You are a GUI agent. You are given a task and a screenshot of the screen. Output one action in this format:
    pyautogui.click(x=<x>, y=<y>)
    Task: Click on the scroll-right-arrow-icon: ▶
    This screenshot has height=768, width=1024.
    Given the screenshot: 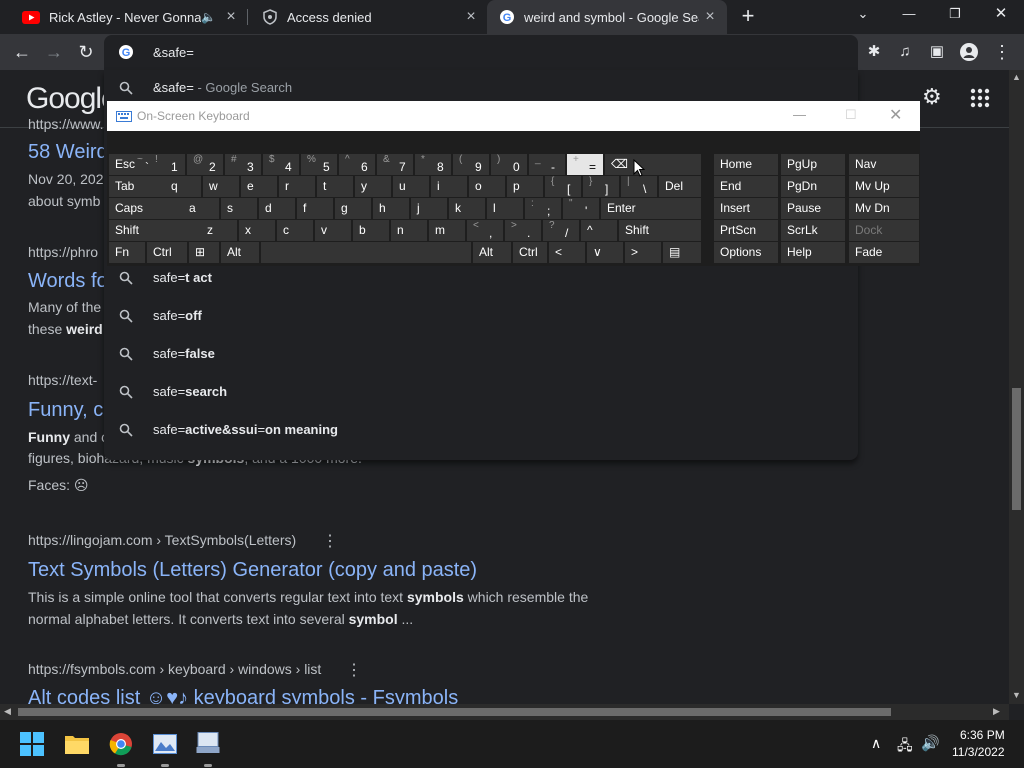 What is the action you would take?
    pyautogui.click(x=996, y=711)
    